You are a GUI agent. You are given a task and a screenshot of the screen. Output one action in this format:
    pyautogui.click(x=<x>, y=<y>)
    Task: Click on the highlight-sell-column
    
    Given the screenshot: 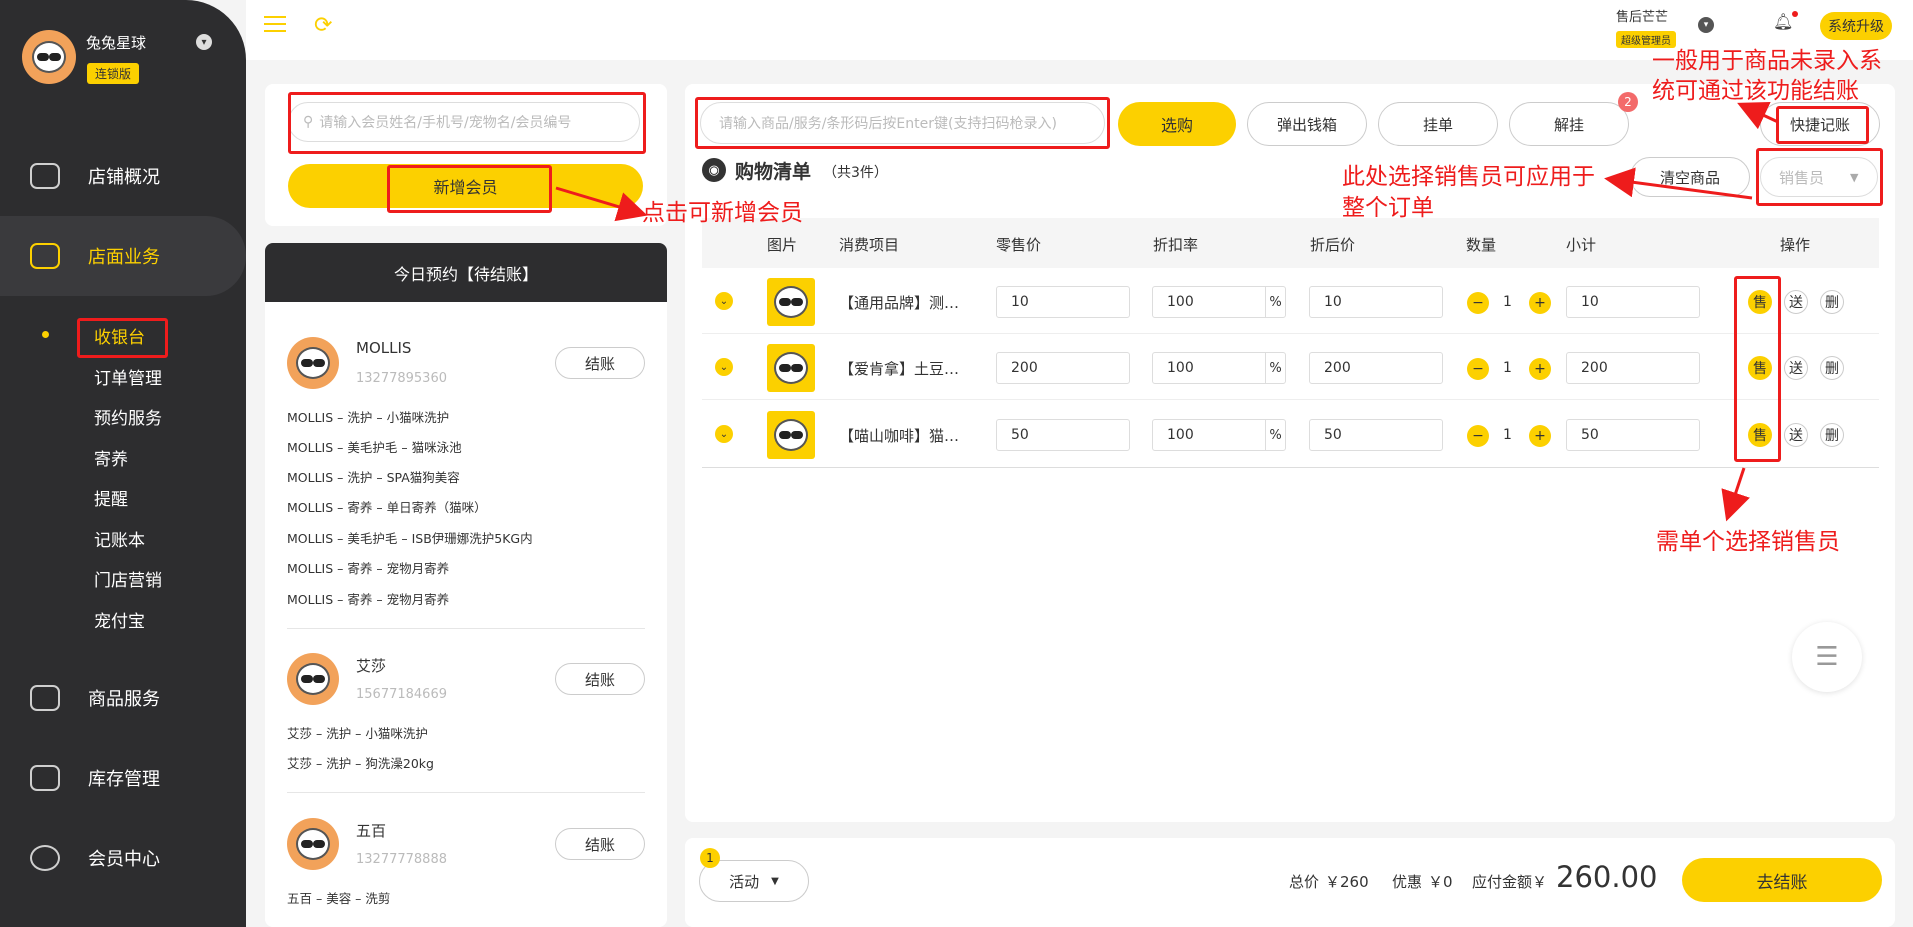 What is the action you would take?
    pyautogui.click(x=1757, y=369)
    